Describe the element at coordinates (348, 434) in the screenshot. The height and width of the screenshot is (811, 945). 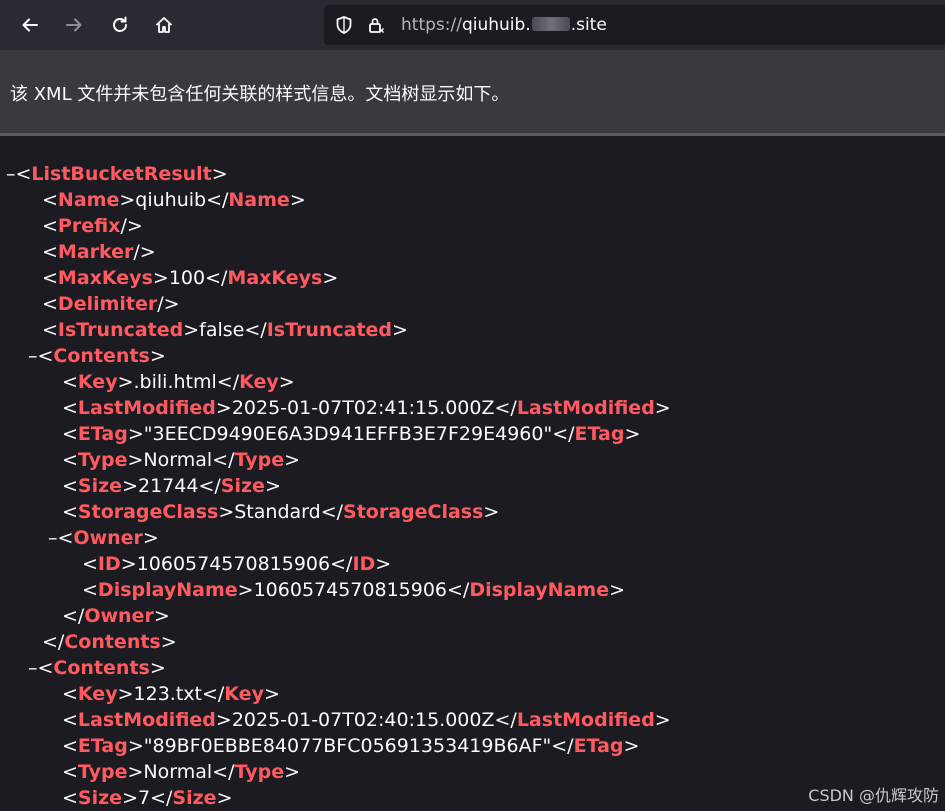
I see `xml-value: "3EECD9490E6A3D941EFFB3E7F29E4960"` at that location.